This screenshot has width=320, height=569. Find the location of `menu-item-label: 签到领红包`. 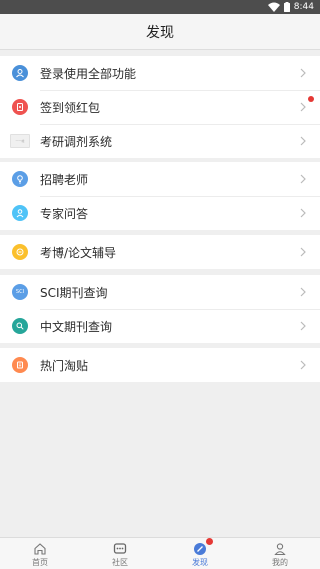

menu-item-label: 签到领红包 is located at coordinates (70, 107).